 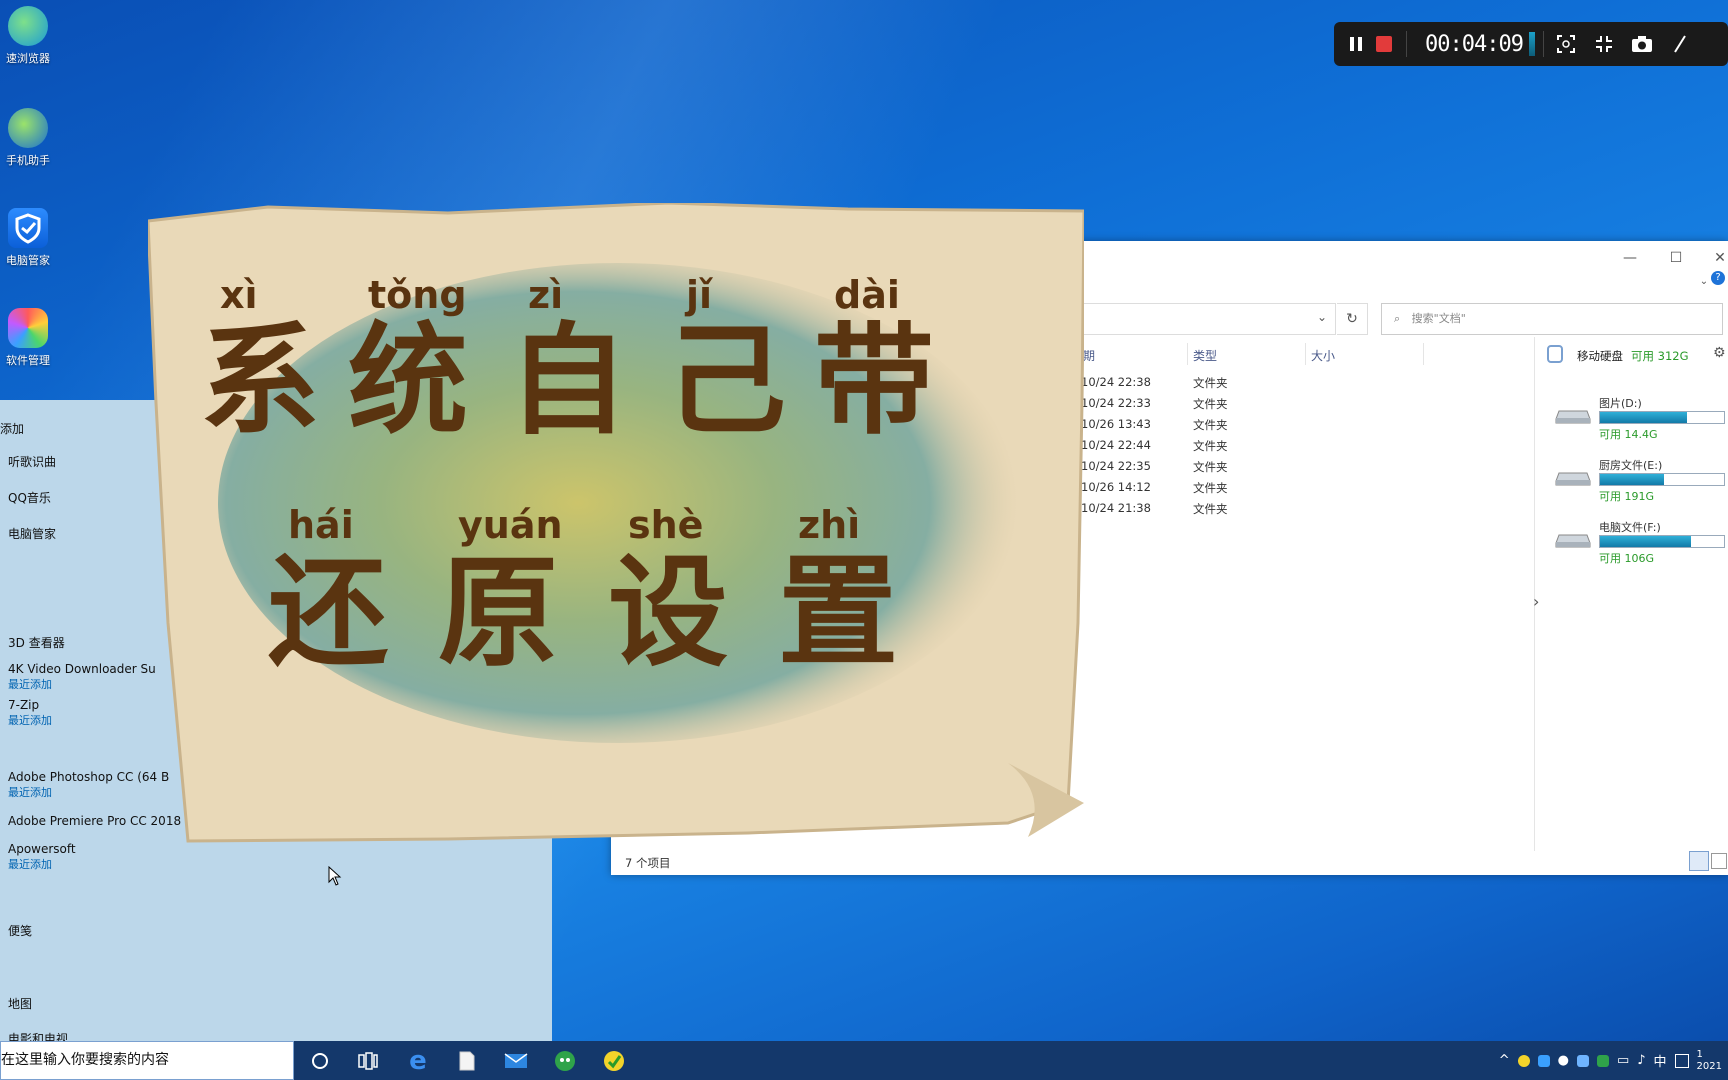 I want to click on item-label: 便笺, so click(x=20, y=931).